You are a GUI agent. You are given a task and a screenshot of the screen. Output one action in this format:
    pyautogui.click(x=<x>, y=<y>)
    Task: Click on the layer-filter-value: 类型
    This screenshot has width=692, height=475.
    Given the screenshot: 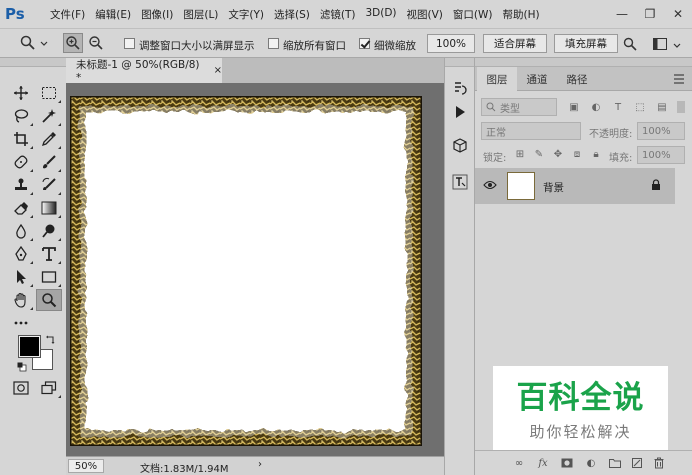 What is the action you would take?
    pyautogui.click(x=510, y=109)
    